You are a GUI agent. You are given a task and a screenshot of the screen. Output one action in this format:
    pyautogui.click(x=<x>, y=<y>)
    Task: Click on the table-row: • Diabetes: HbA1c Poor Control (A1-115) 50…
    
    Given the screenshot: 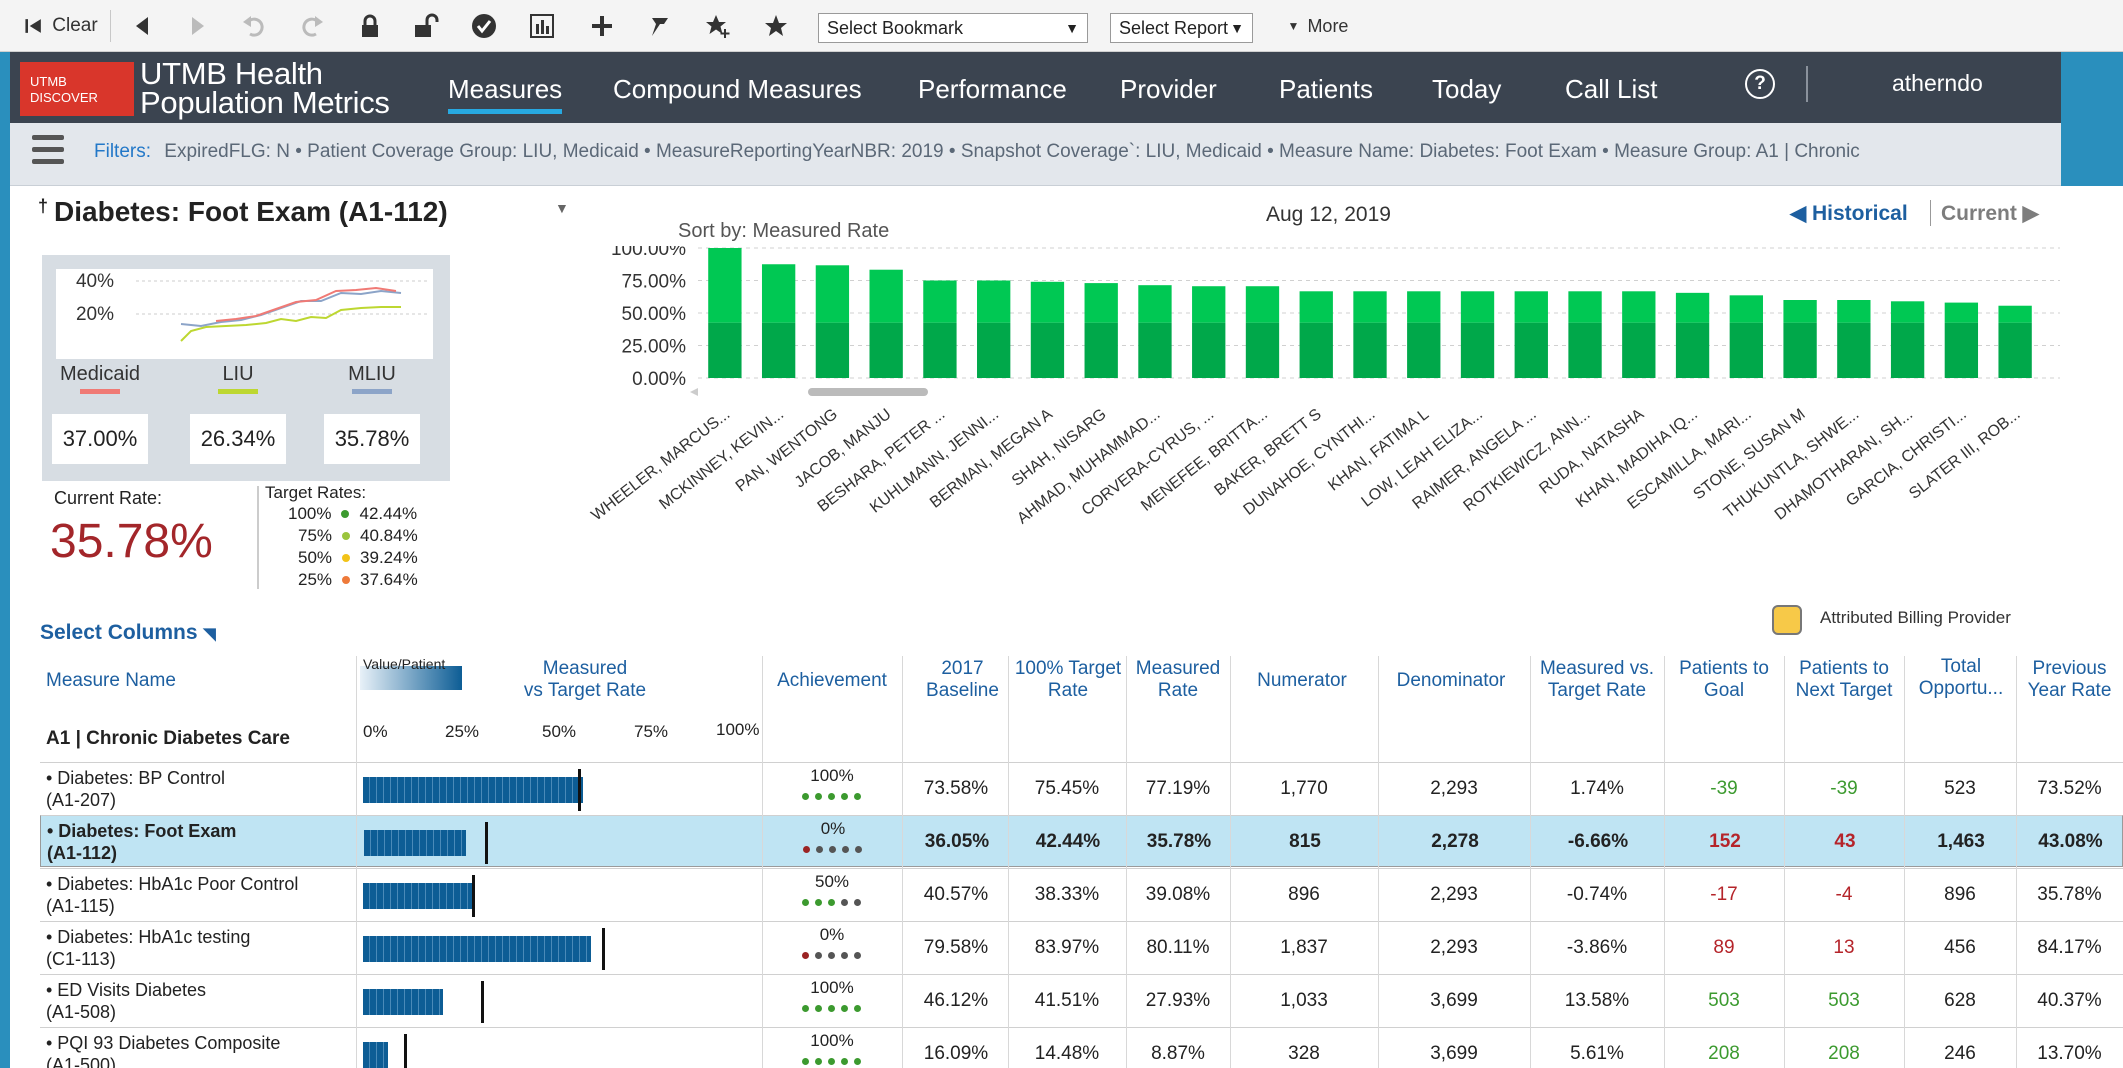 What is the action you would take?
    pyautogui.click(x=1081, y=894)
    